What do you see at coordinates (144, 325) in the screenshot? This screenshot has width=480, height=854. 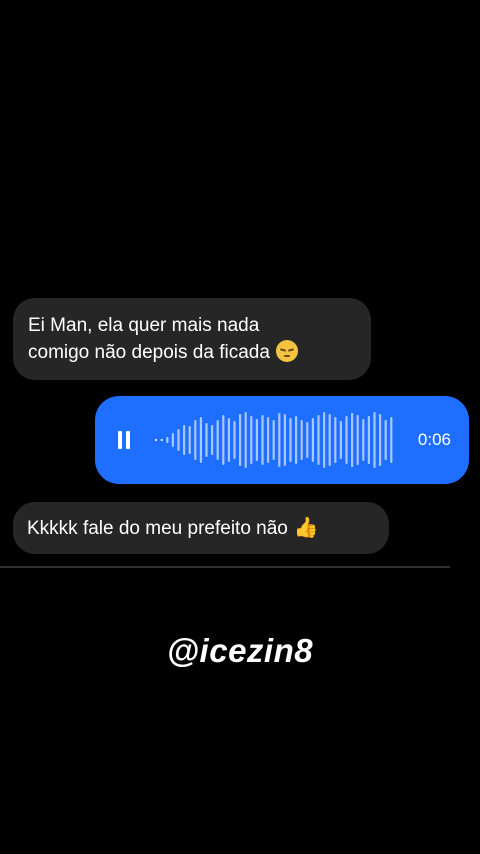 I see `message-text-line1: Ei Man, ela quer mais nada` at bounding box center [144, 325].